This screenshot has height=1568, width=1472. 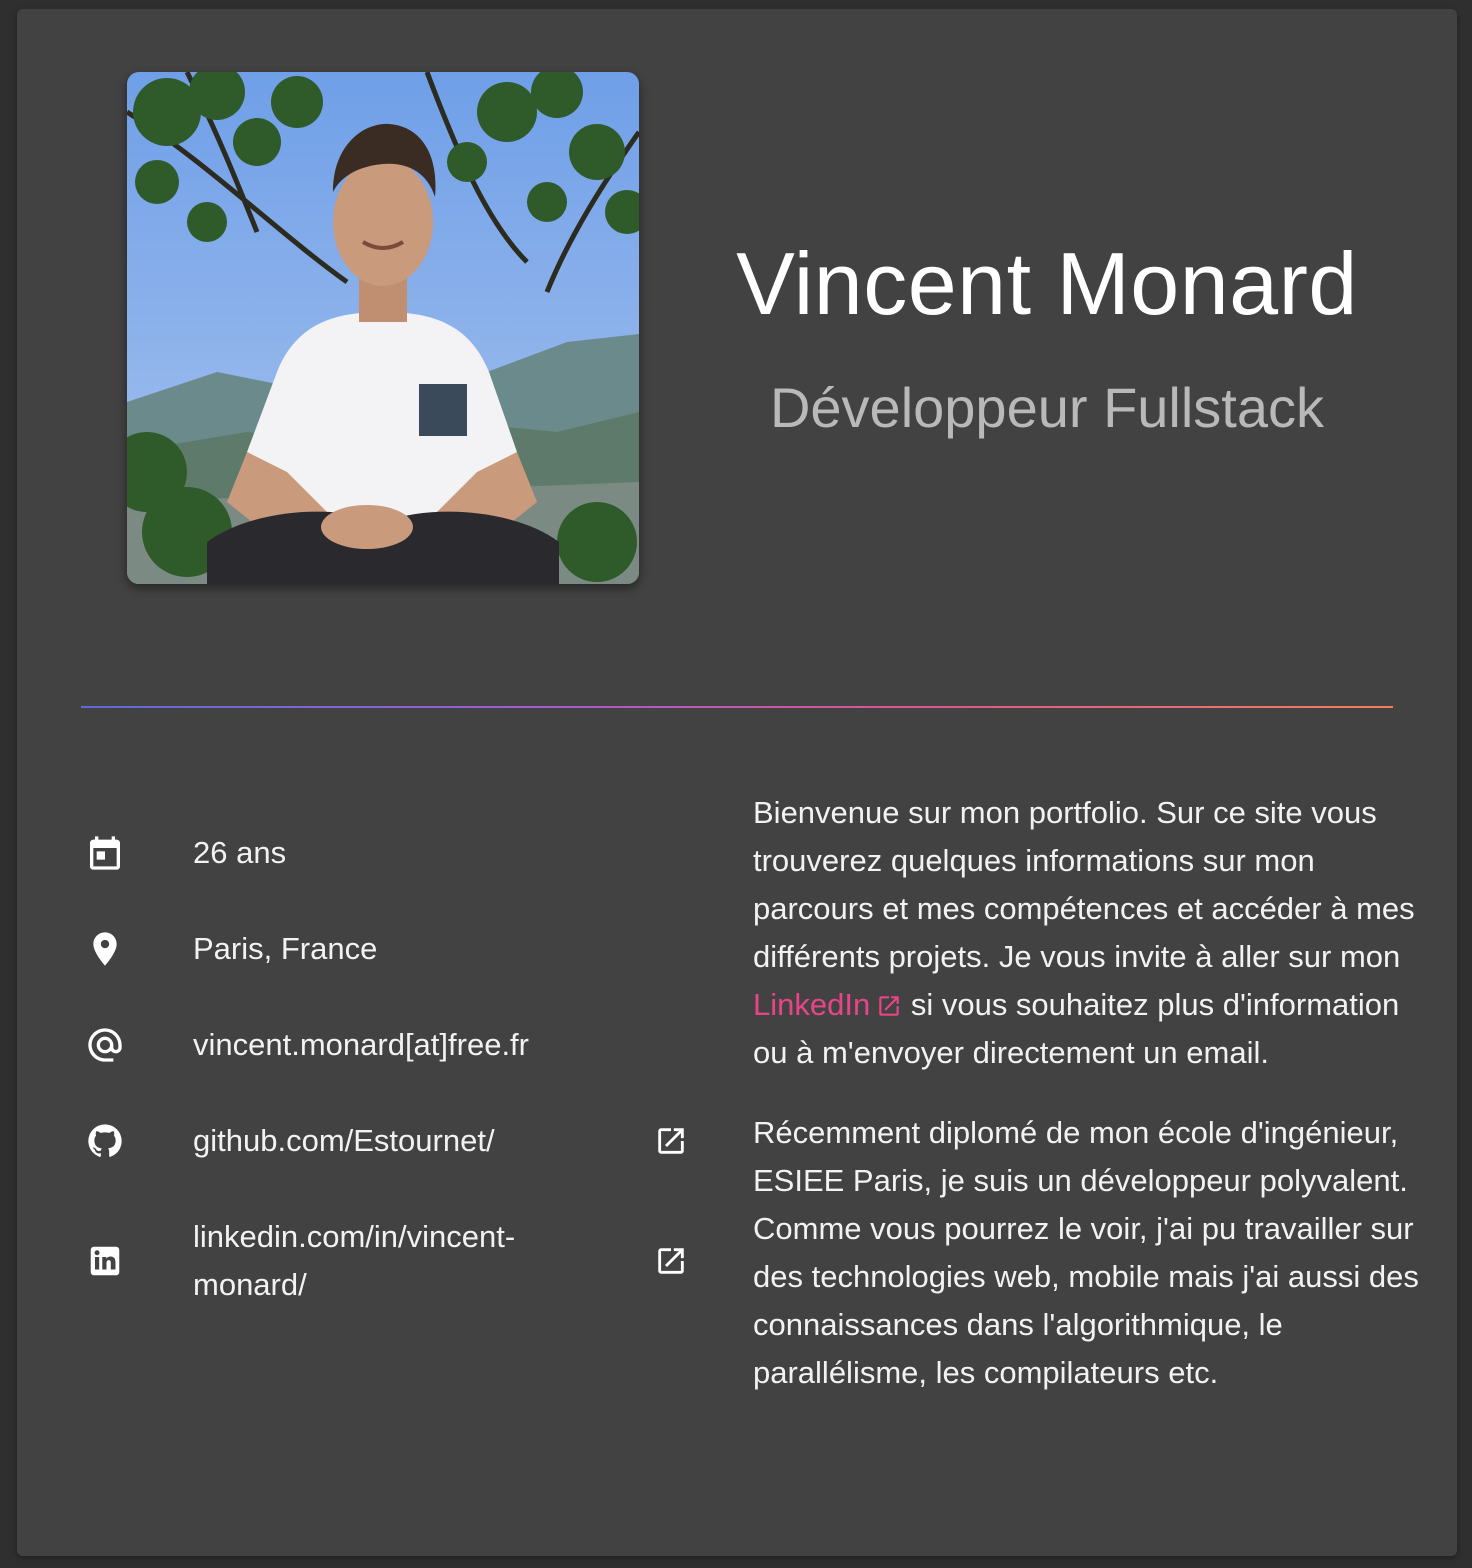 I want to click on age-text: 26 ans, so click(x=240, y=852).